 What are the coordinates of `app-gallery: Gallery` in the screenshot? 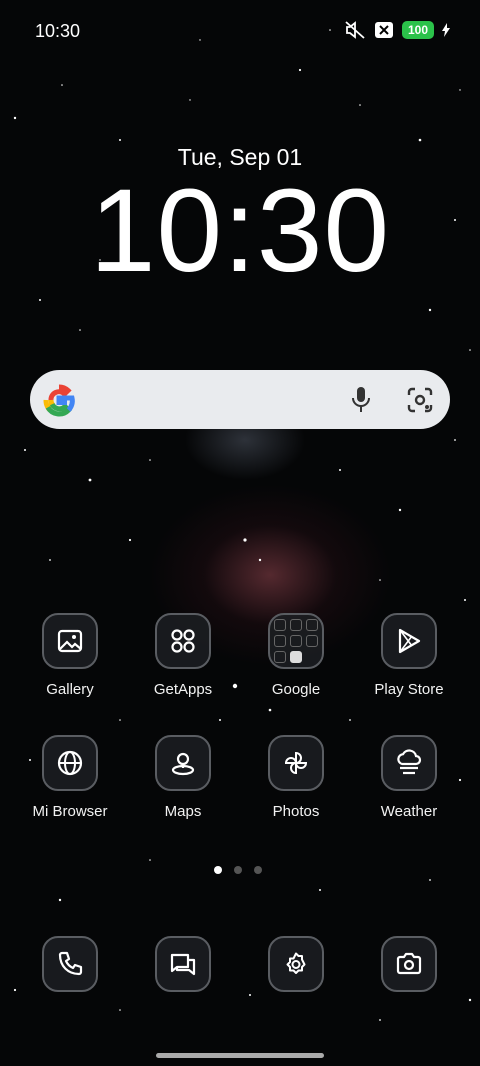 It's located at (70, 655).